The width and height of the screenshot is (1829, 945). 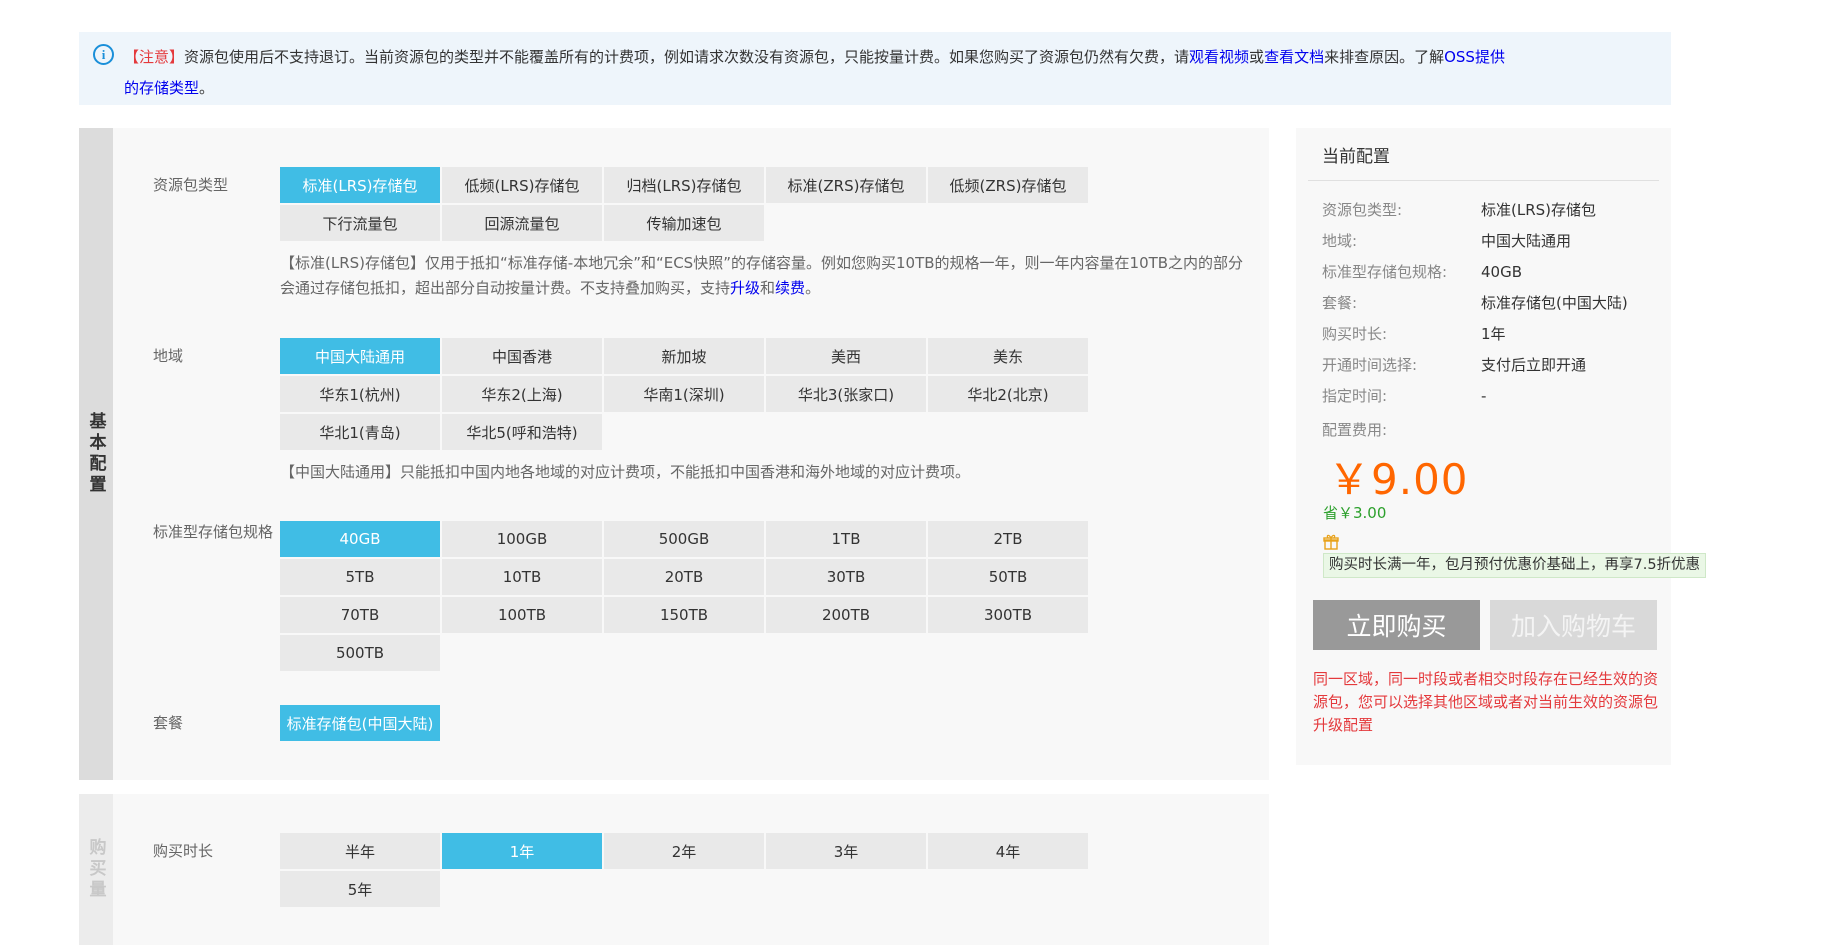 What do you see at coordinates (1219, 57) in the screenshot?
I see `watch-video-link: 观看视频` at bounding box center [1219, 57].